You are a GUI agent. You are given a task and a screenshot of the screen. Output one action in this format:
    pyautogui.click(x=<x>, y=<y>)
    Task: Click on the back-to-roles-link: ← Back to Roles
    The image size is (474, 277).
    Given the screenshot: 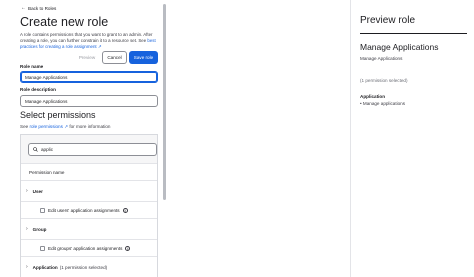 What is the action you would take?
    pyautogui.click(x=38, y=8)
    